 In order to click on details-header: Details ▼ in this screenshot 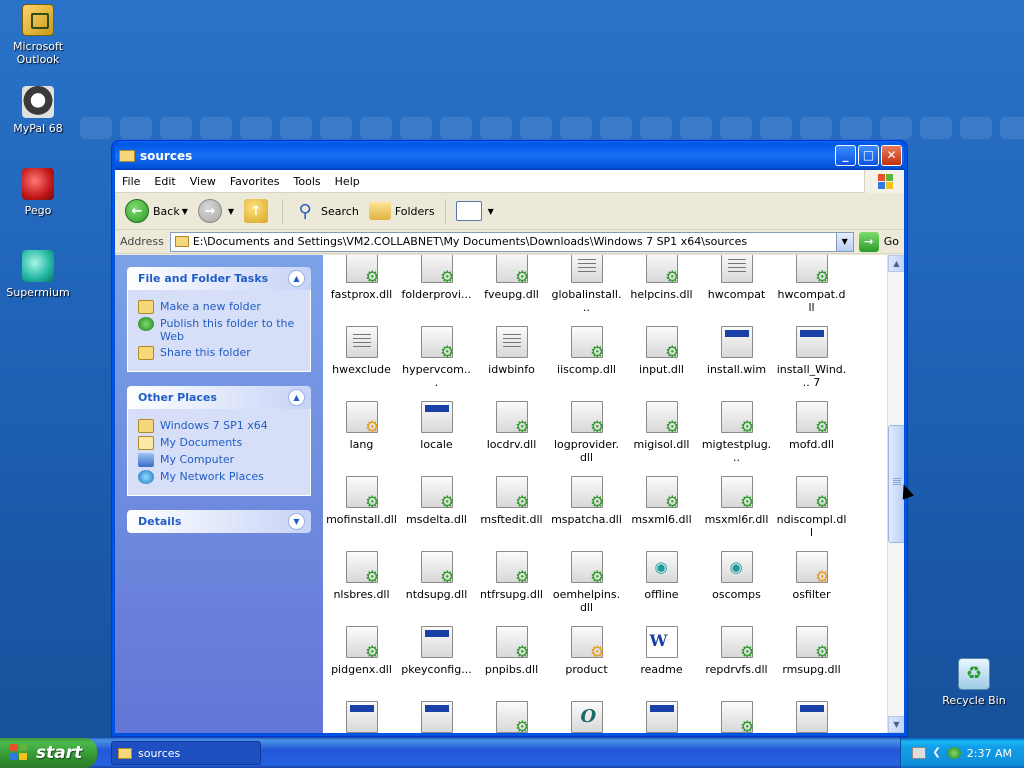, I will do `click(219, 521)`.